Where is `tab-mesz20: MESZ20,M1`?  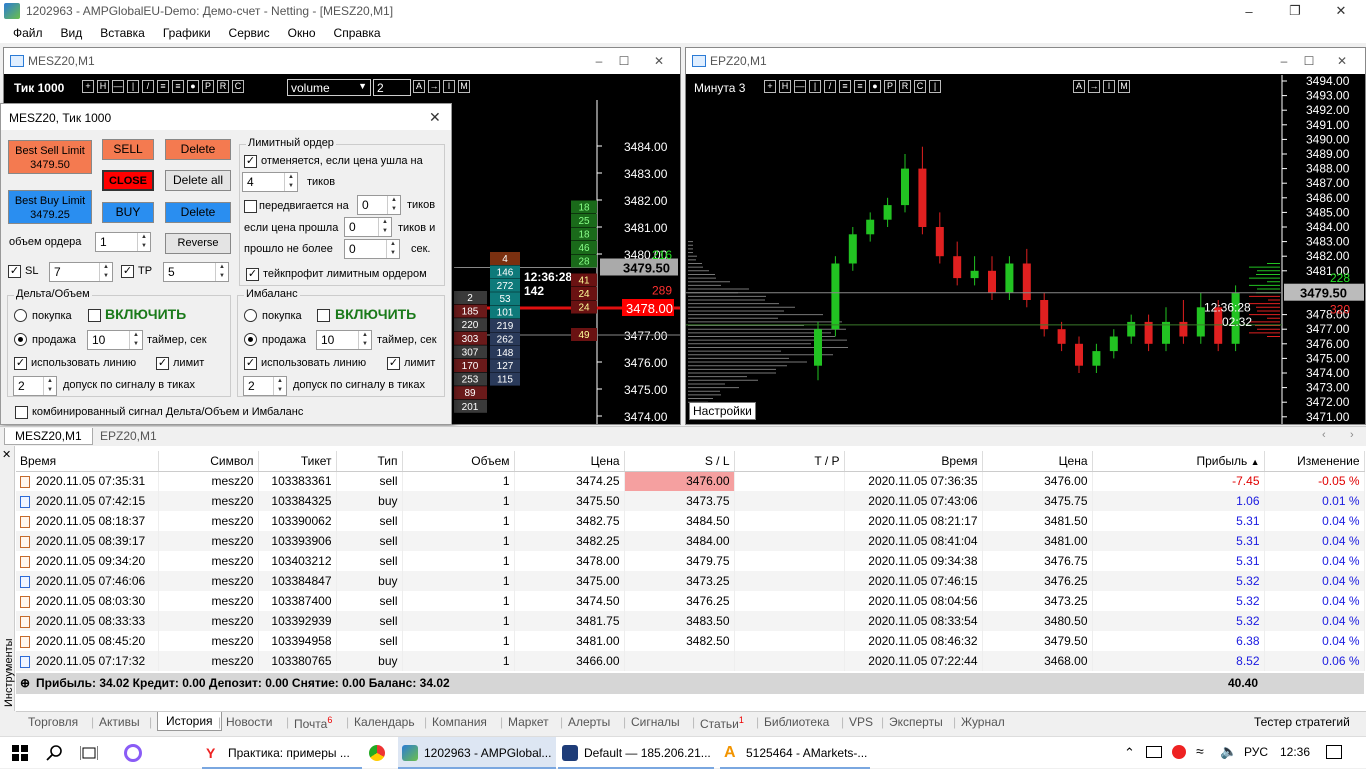 tab-mesz20: MESZ20,M1 is located at coordinates (48, 436).